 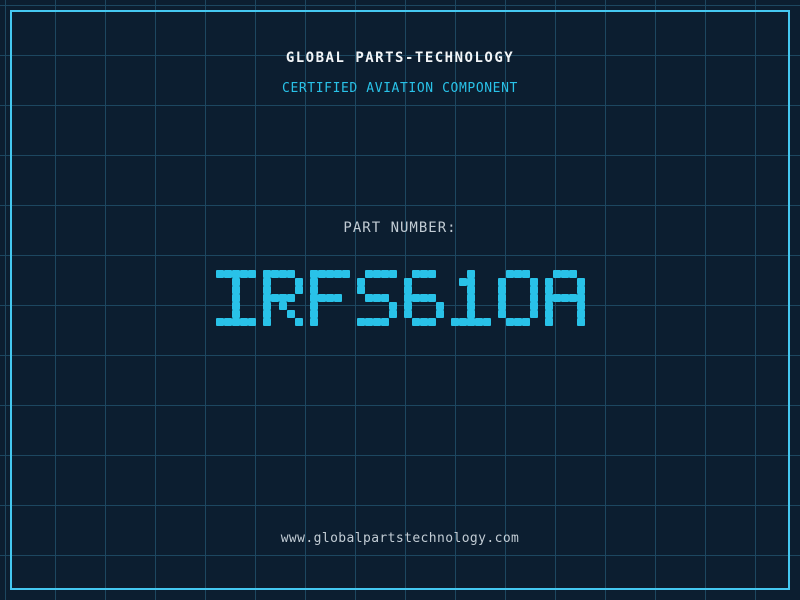 I want to click on website-url: www.globalpartstechnology.com, so click(x=400, y=538).